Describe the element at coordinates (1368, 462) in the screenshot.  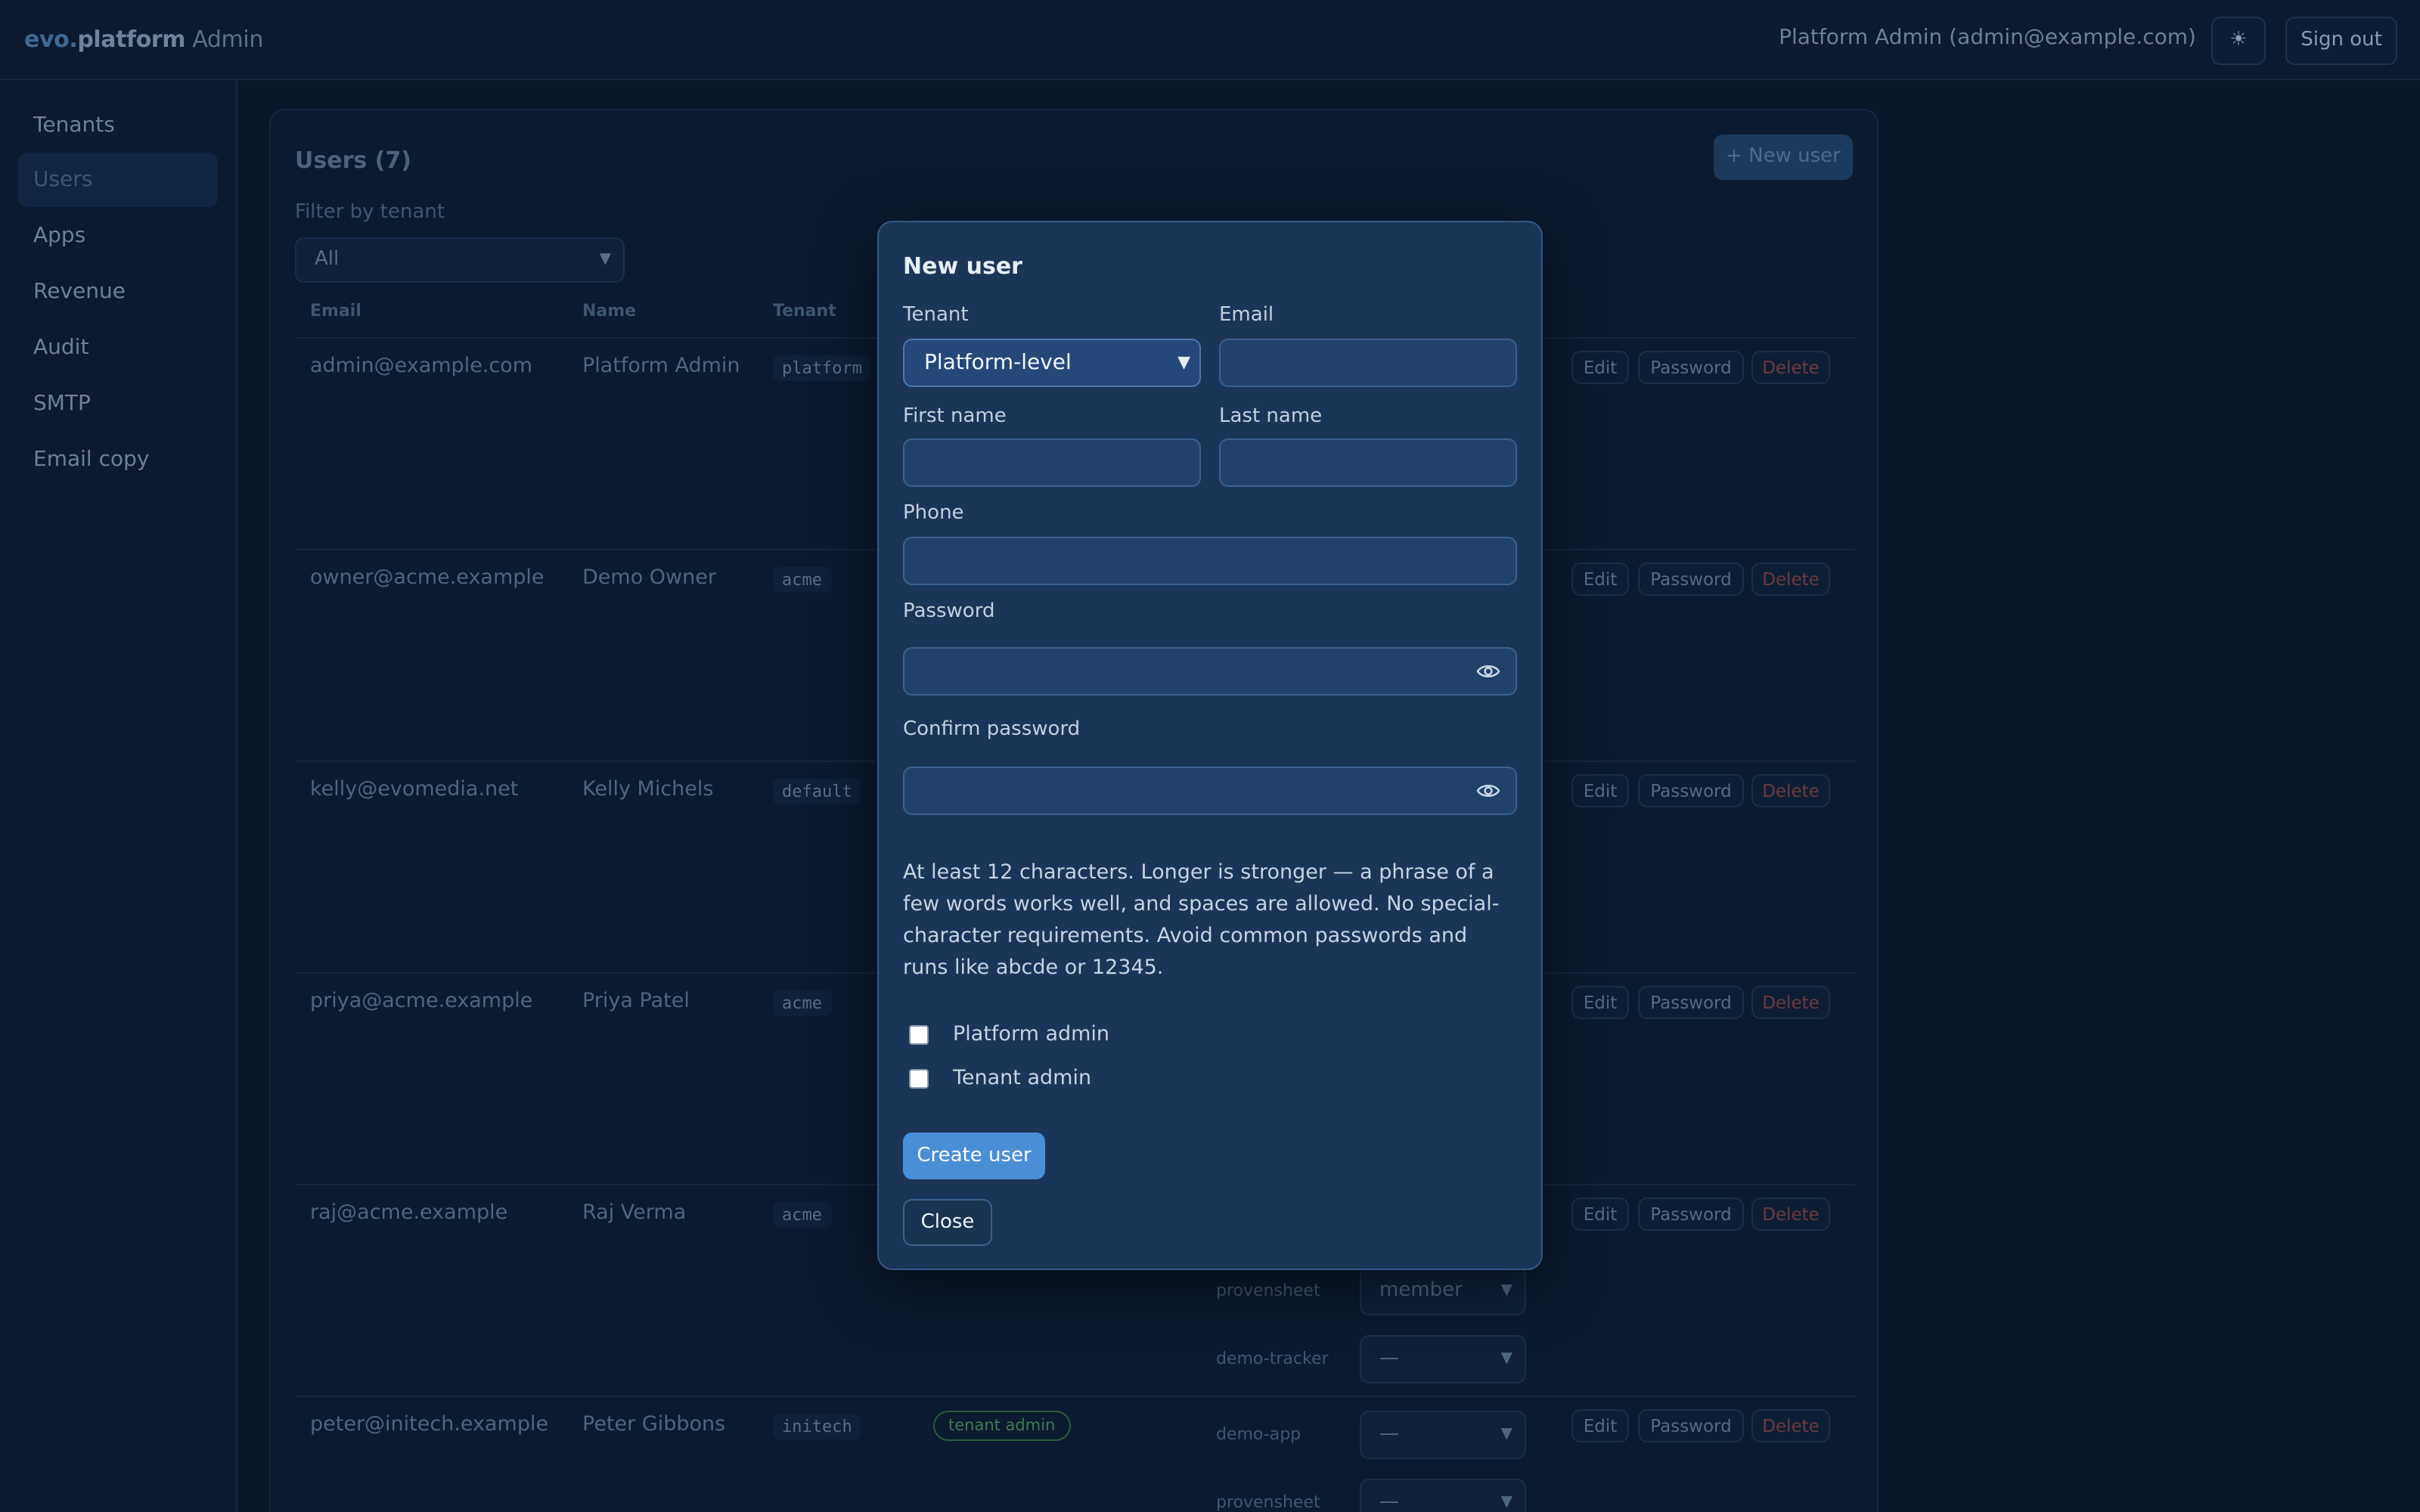
I see `last-name-field` at that location.